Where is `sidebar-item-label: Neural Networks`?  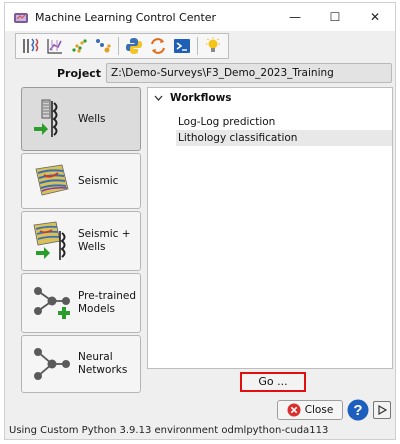 sidebar-item-label: Neural Networks is located at coordinates (103, 363).